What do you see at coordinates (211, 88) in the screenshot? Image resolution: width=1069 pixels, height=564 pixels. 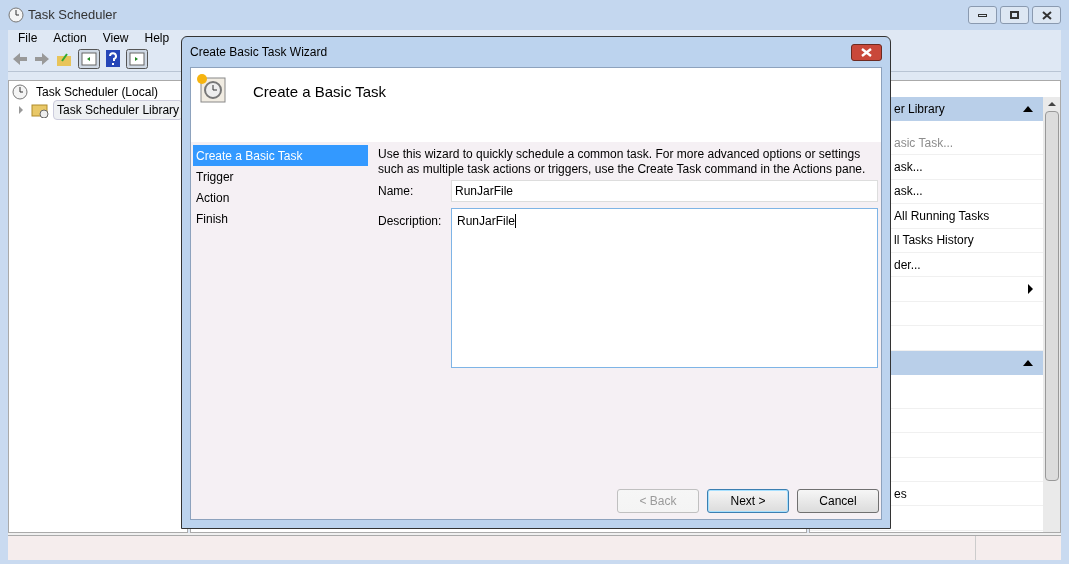 I see `task-clock-icon` at bounding box center [211, 88].